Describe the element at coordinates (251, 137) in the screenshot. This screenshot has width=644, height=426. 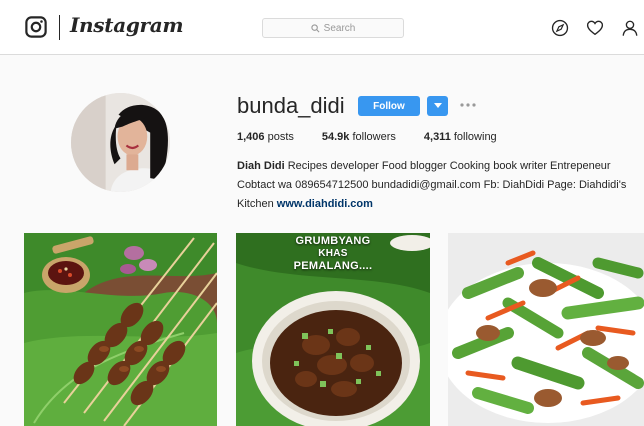
I see `posts-count: 1,406` at that location.